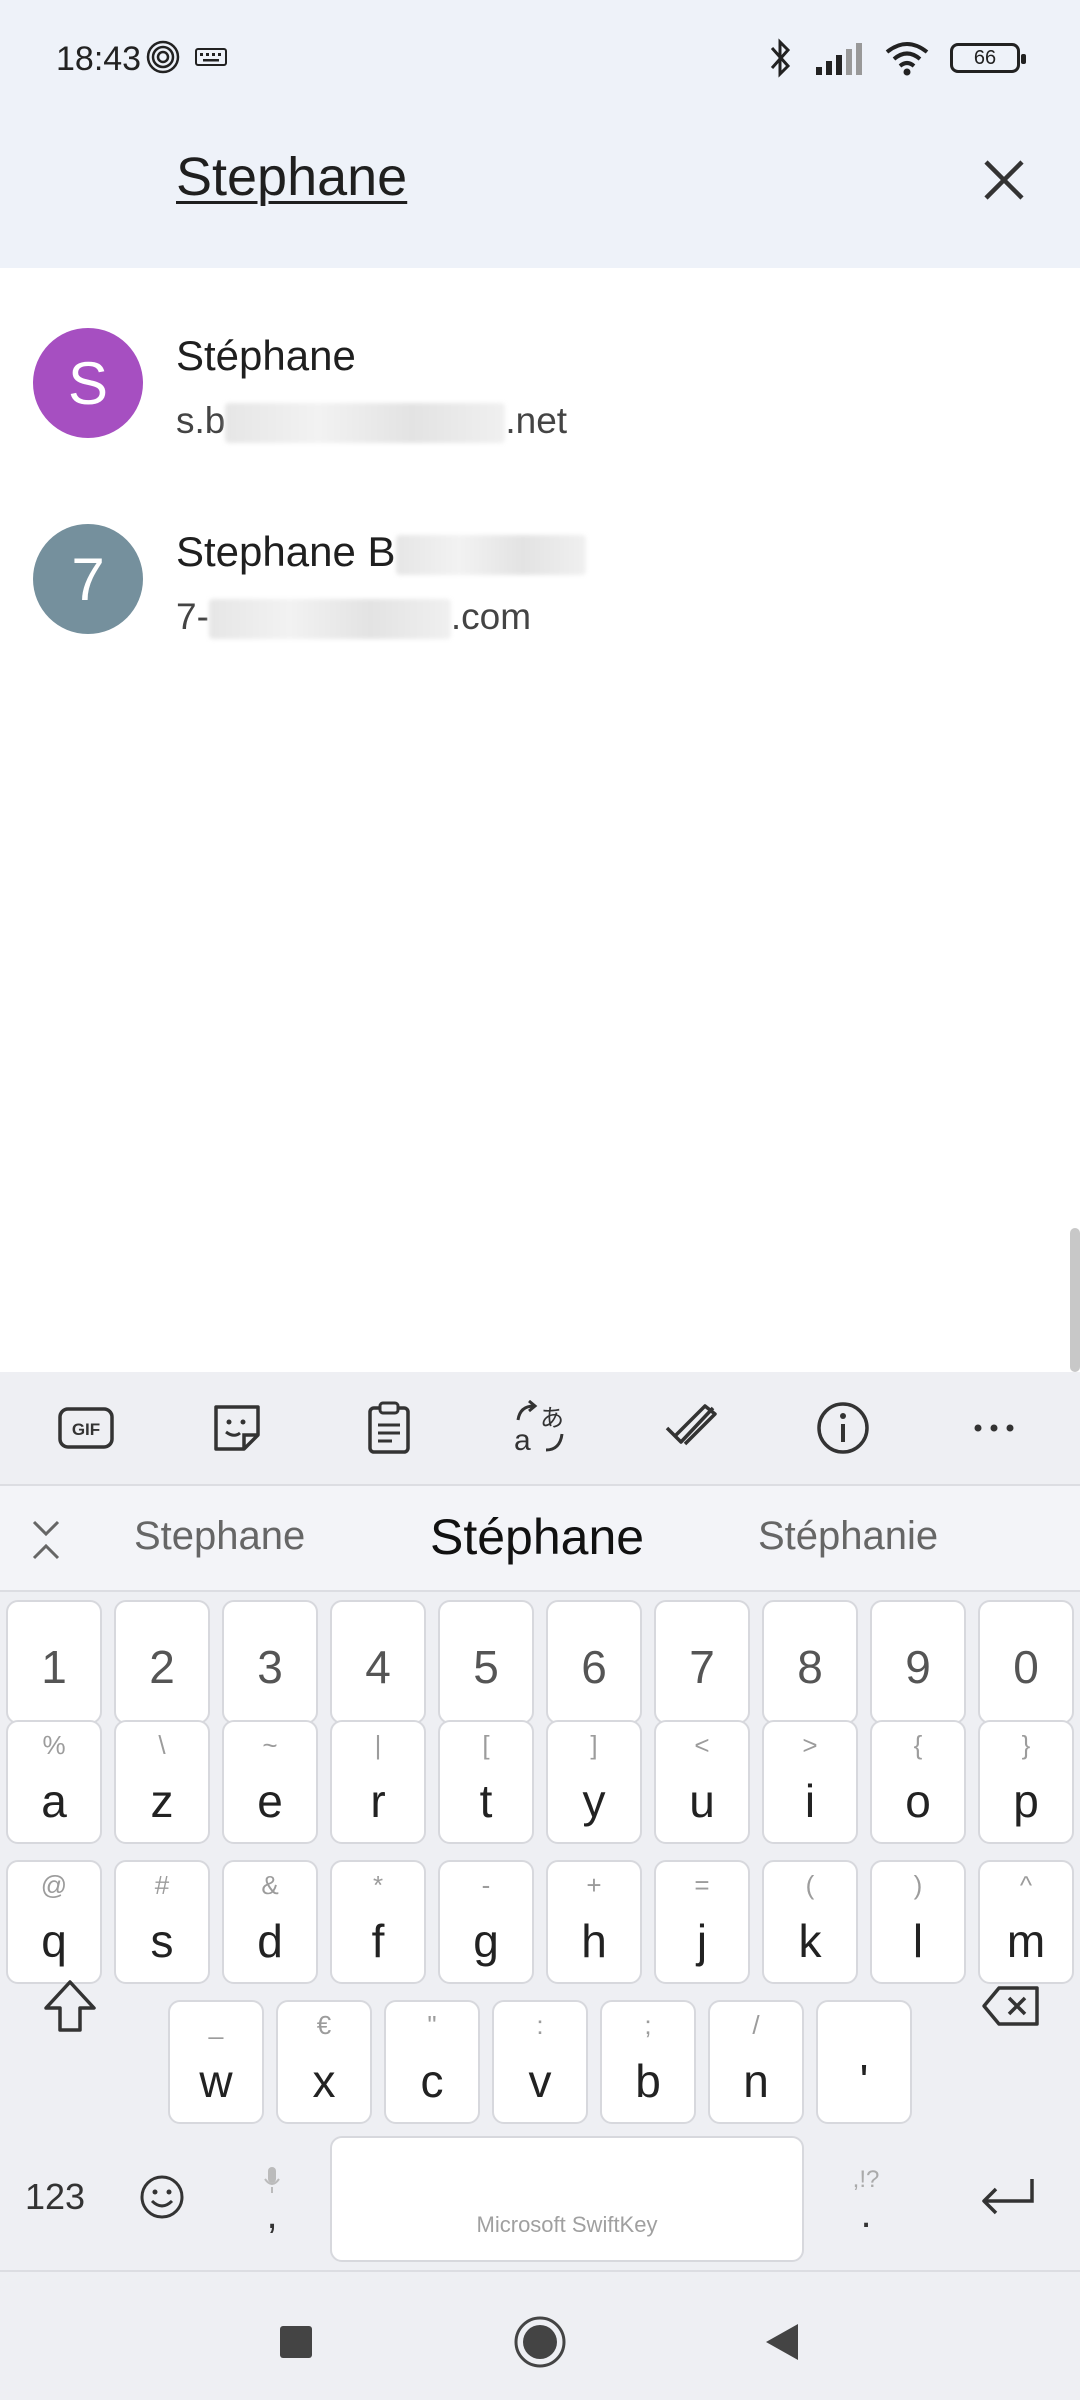 This screenshot has height=2400, width=1080. Describe the element at coordinates (1026, 1745) in the screenshot. I see `key-alt-label: }` at that location.